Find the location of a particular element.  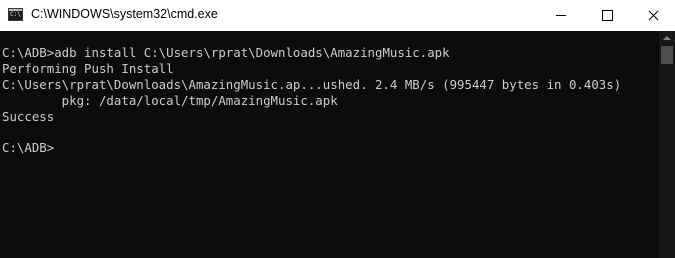

console-line-pkg: pkg: /data/local/tmp/AmazingMusic.apk is located at coordinates (170, 100).